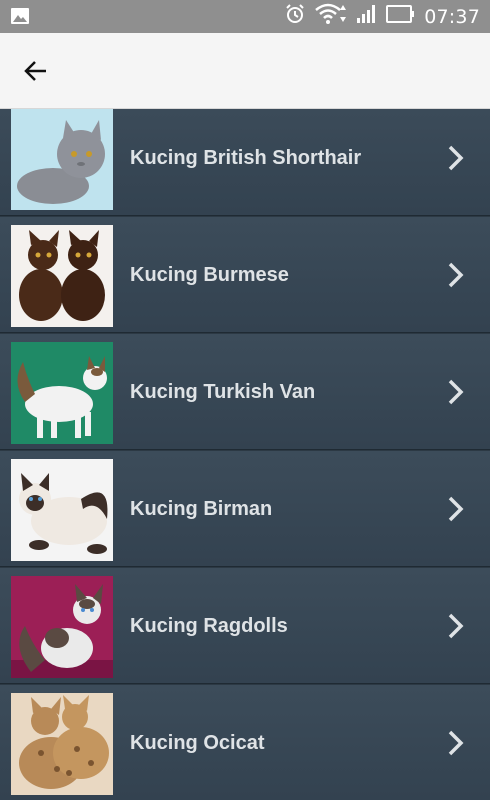 The width and height of the screenshot is (490, 800). I want to click on cat-name: Kucing Turkish Van, so click(223, 391).